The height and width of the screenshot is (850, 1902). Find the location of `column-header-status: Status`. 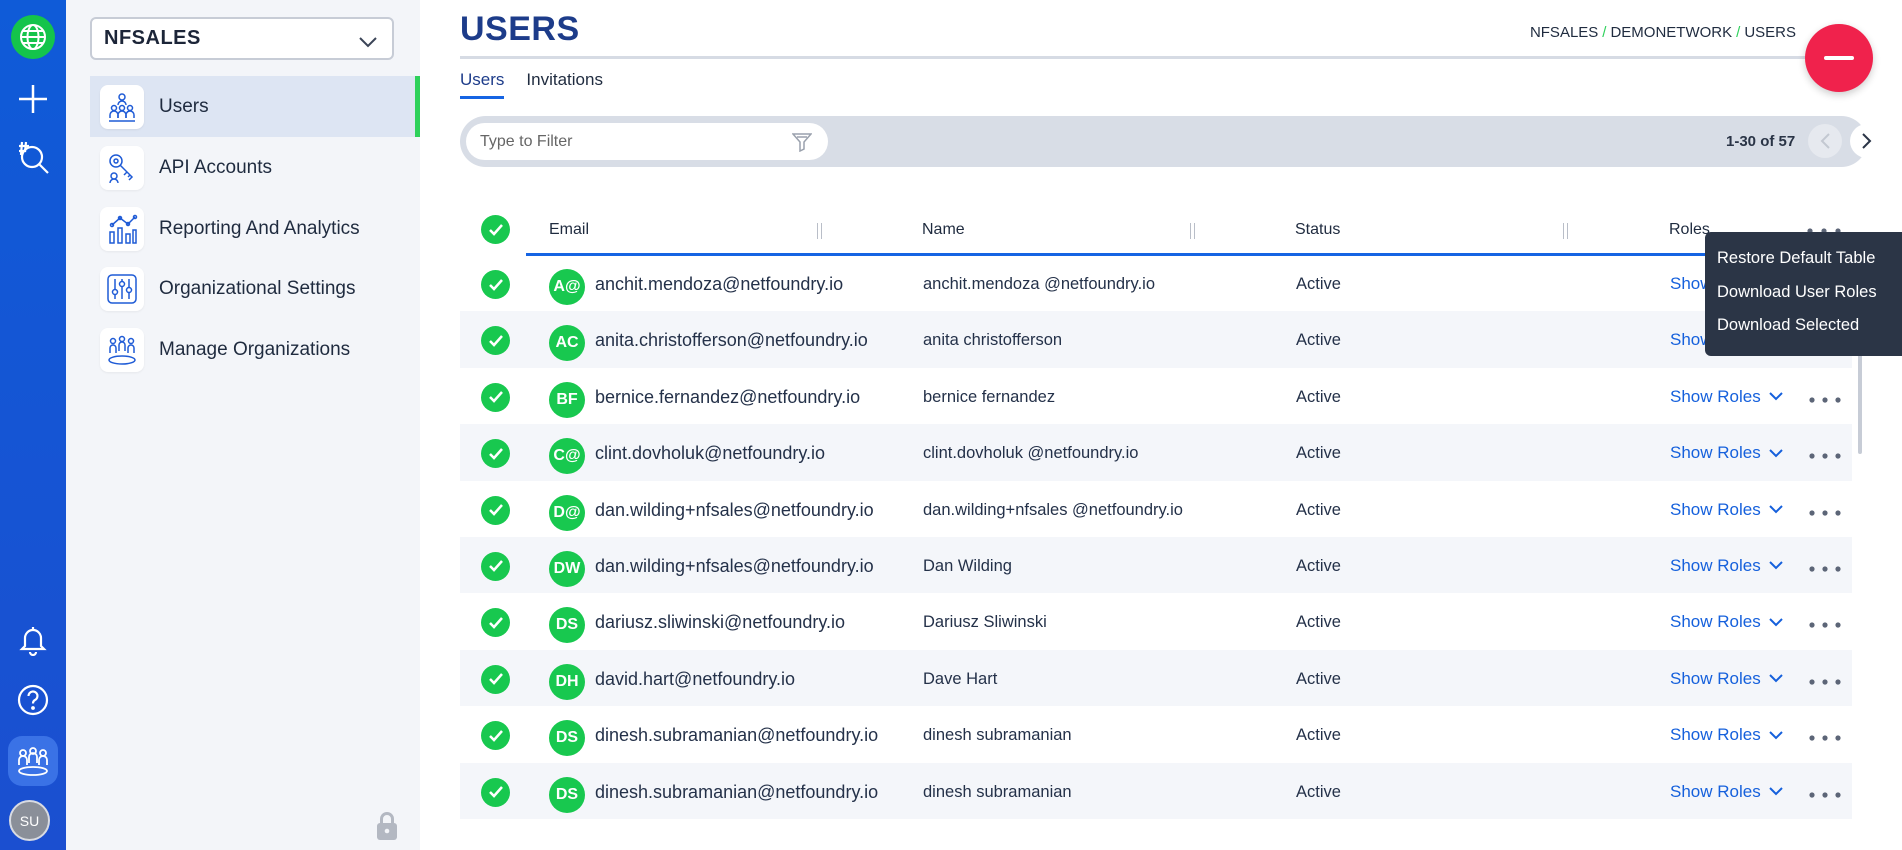

column-header-status: Status is located at coordinates (1317, 230).